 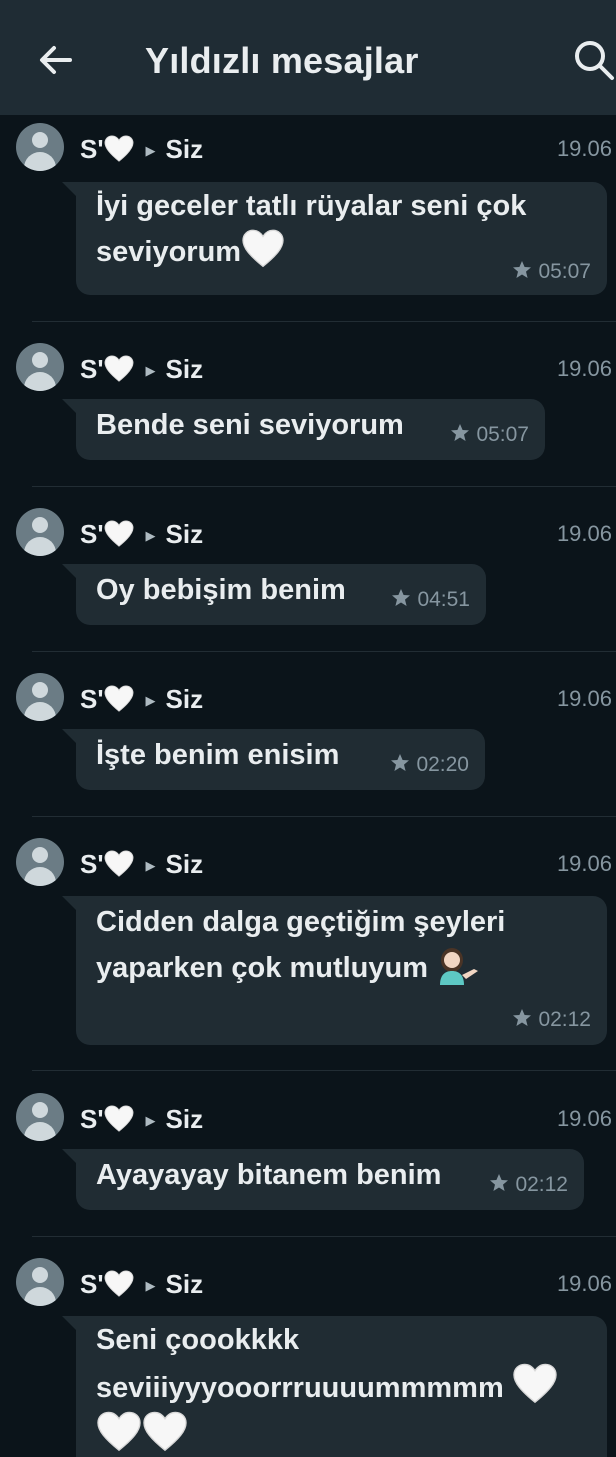 What do you see at coordinates (443, 599) in the screenshot?
I see `time-text: 04:51` at bounding box center [443, 599].